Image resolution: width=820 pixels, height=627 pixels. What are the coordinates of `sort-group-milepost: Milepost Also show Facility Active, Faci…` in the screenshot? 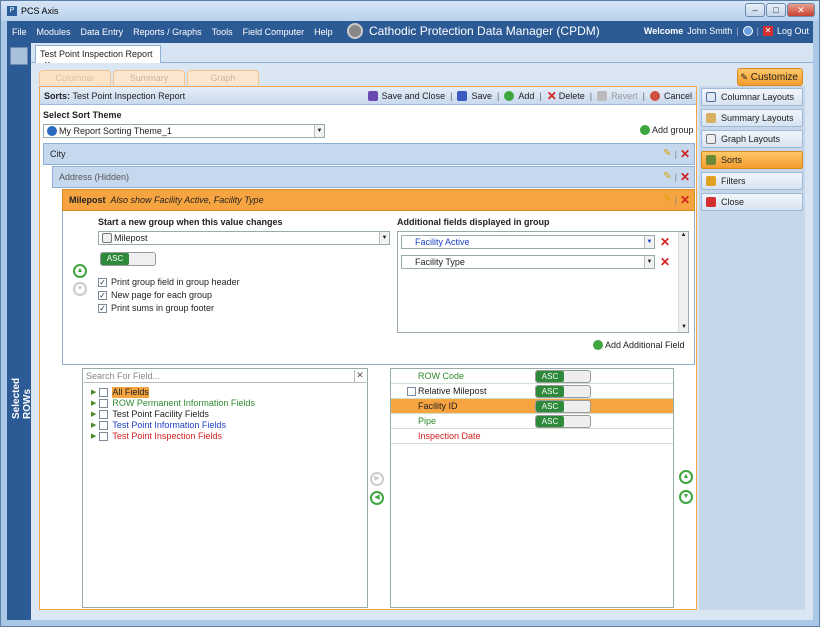 It's located at (378, 200).